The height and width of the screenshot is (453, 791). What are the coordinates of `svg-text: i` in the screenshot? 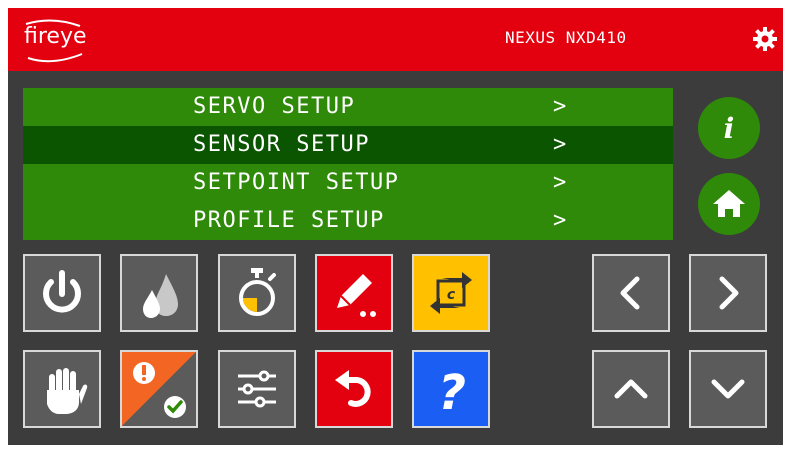 It's located at (729, 128).